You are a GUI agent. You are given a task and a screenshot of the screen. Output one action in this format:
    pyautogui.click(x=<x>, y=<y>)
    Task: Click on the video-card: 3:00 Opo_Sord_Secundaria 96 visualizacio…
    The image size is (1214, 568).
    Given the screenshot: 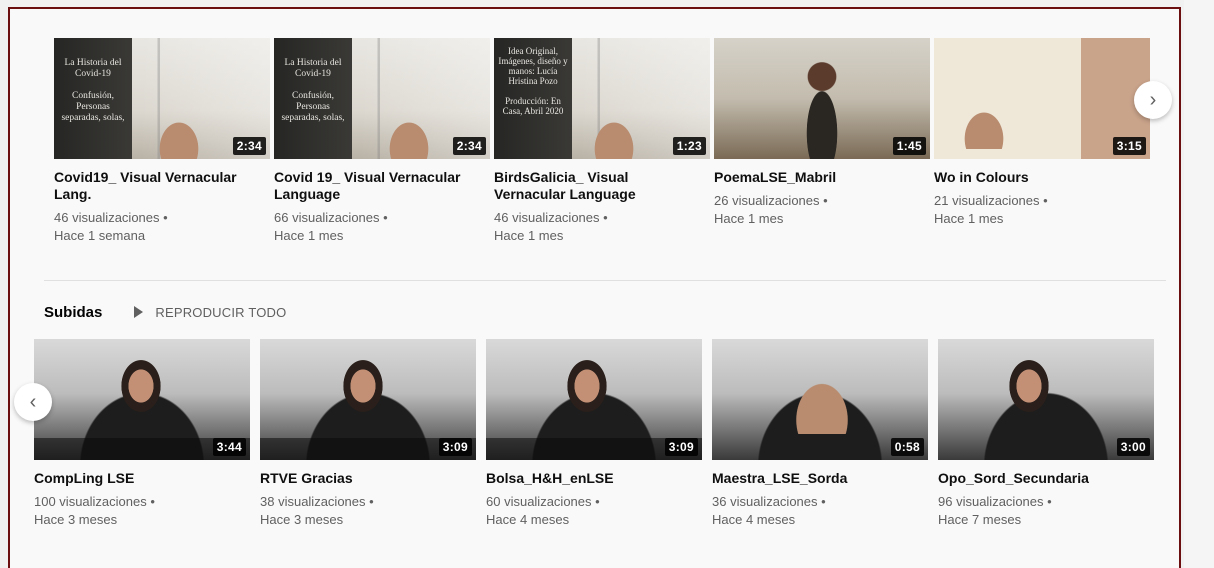 What is the action you would take?
    pyautogui.click(x=1046, y=434)
    